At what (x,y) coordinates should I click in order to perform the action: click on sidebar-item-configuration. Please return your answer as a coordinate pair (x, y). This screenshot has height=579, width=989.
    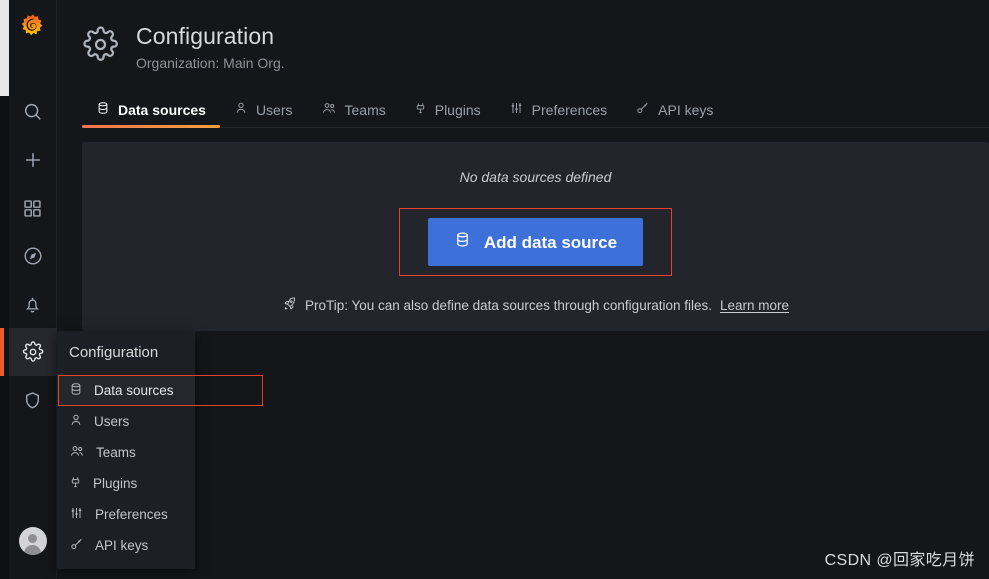
    Looking at the image, I should click on (28, 352).